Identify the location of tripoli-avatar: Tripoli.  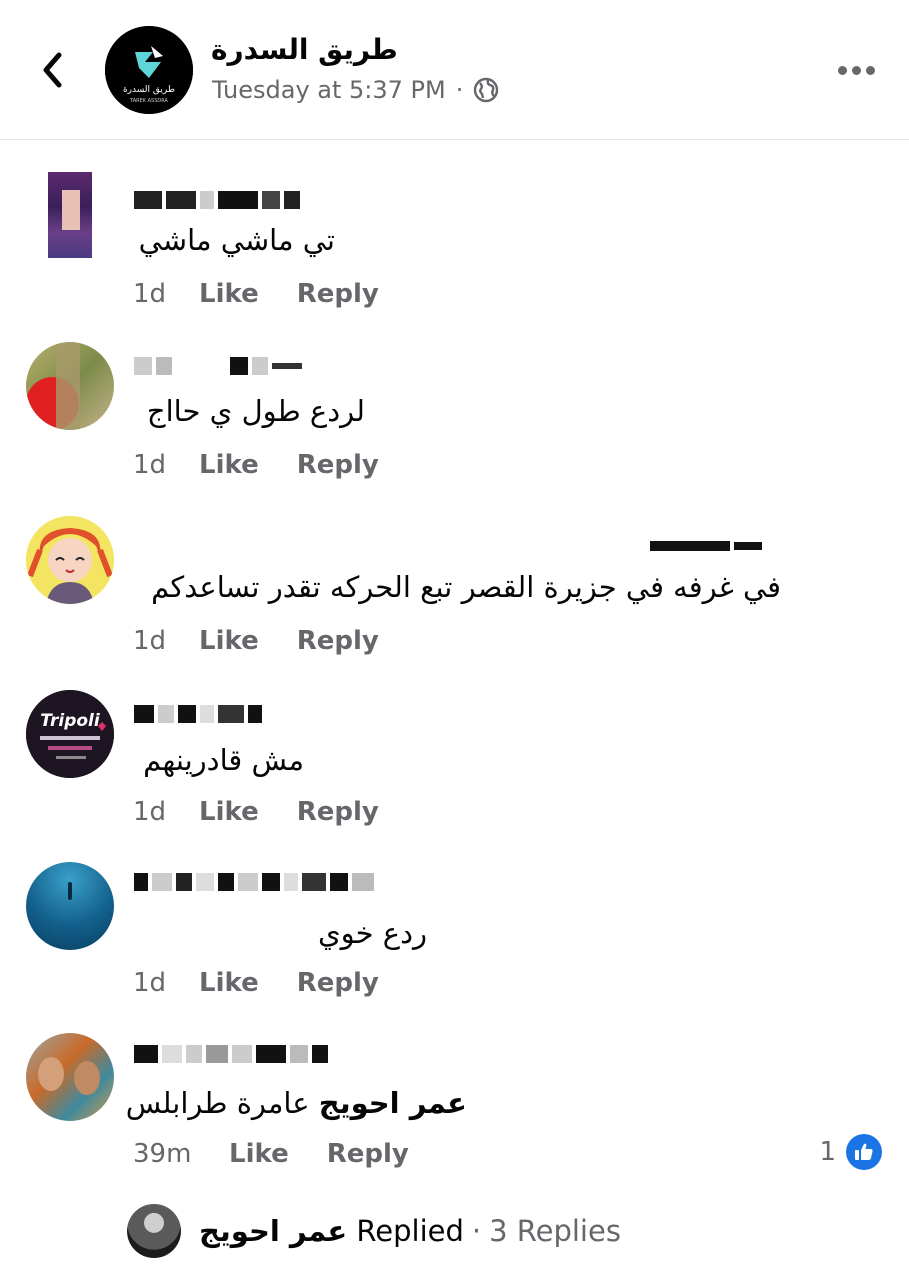
(70, 734).